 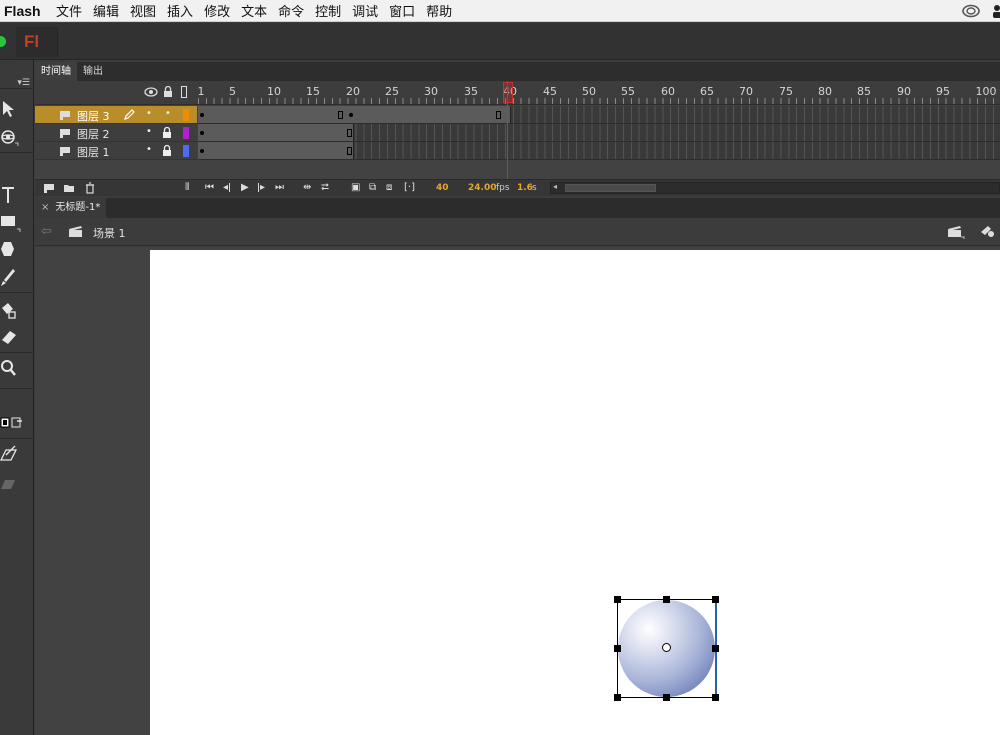 What do you see at coordinates (943, 91) in the screenshot?
I see `ruler-label: 95` at bounding box center [943, 91].